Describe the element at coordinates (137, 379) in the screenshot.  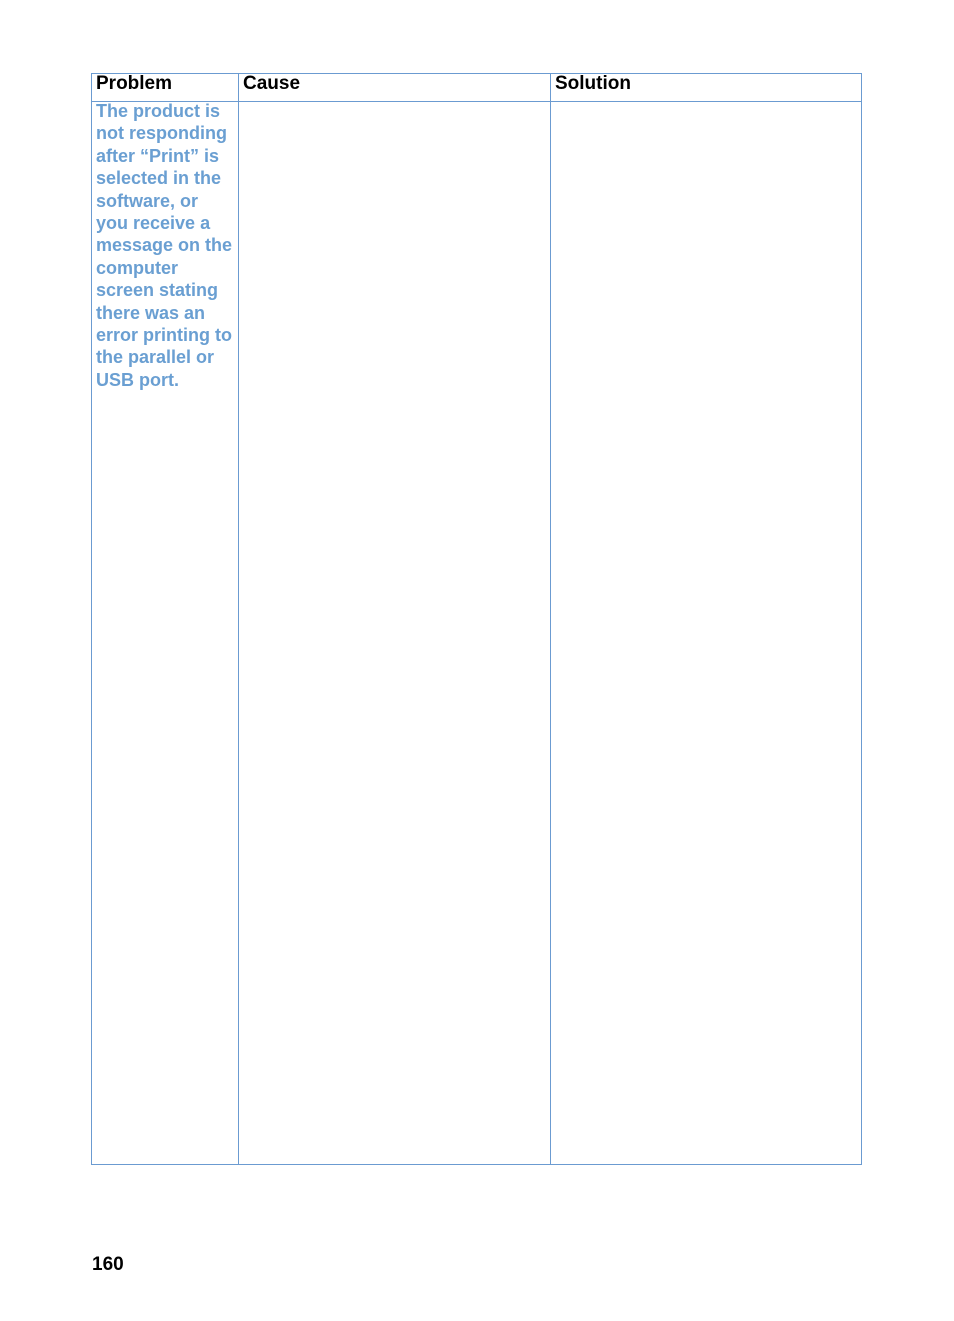
I see `problem-line: USB port.` at that location.